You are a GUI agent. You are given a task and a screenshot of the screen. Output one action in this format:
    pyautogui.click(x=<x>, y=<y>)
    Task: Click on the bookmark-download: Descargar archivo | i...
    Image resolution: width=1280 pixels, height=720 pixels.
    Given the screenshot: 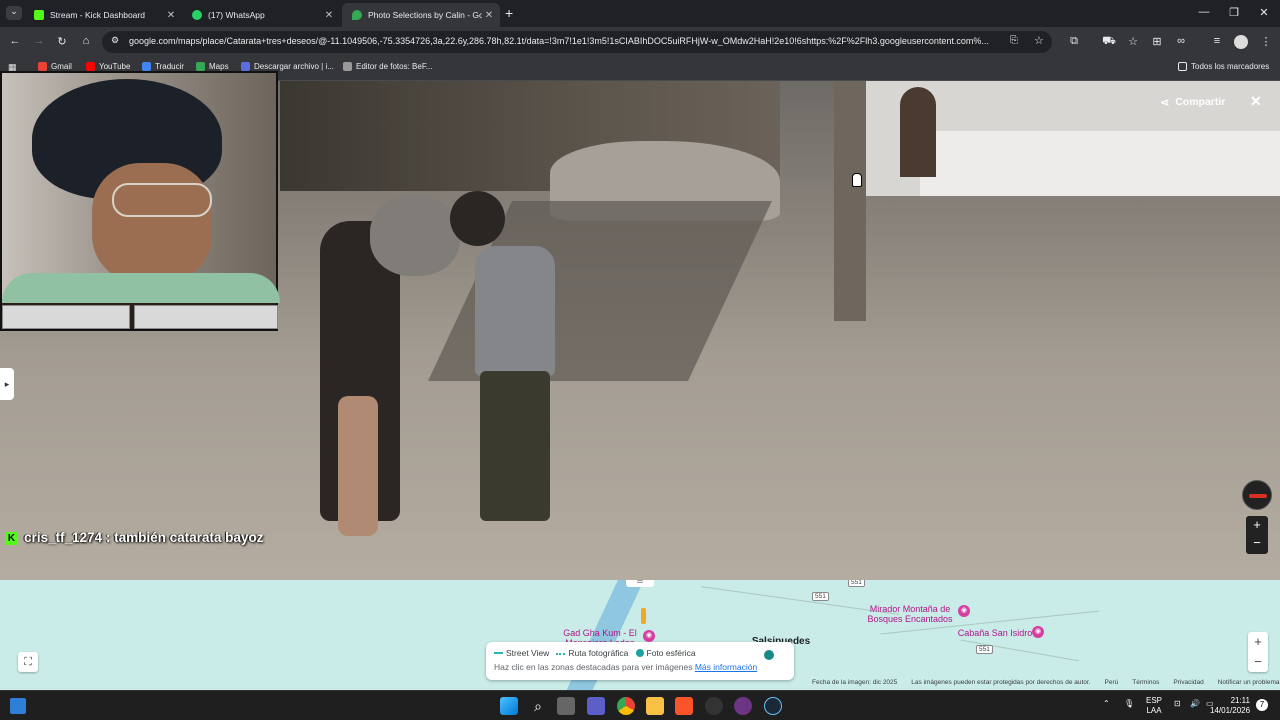 What is the action you would take?
    pyautogui.click(x=287, y=66)
    